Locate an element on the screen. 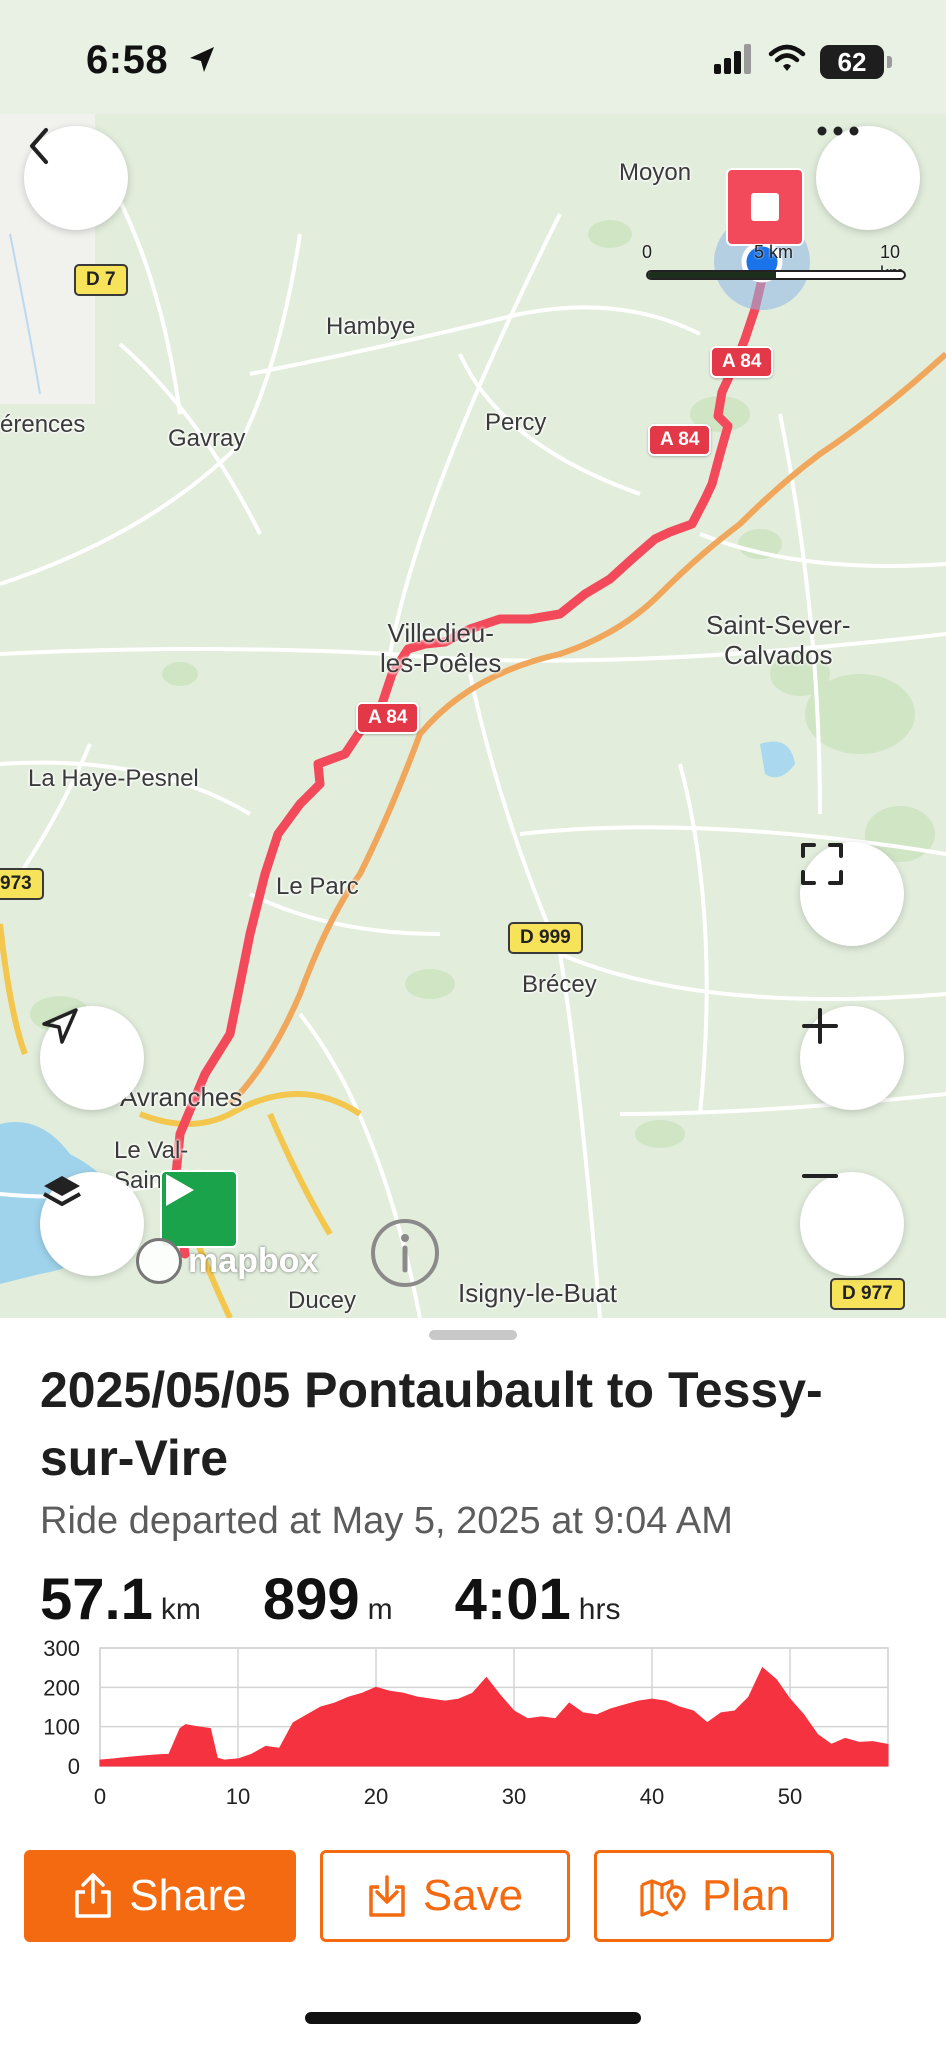 This screenshot has width=946, height=2048. more-horizontal-icon is located at coordinates (838, 131).